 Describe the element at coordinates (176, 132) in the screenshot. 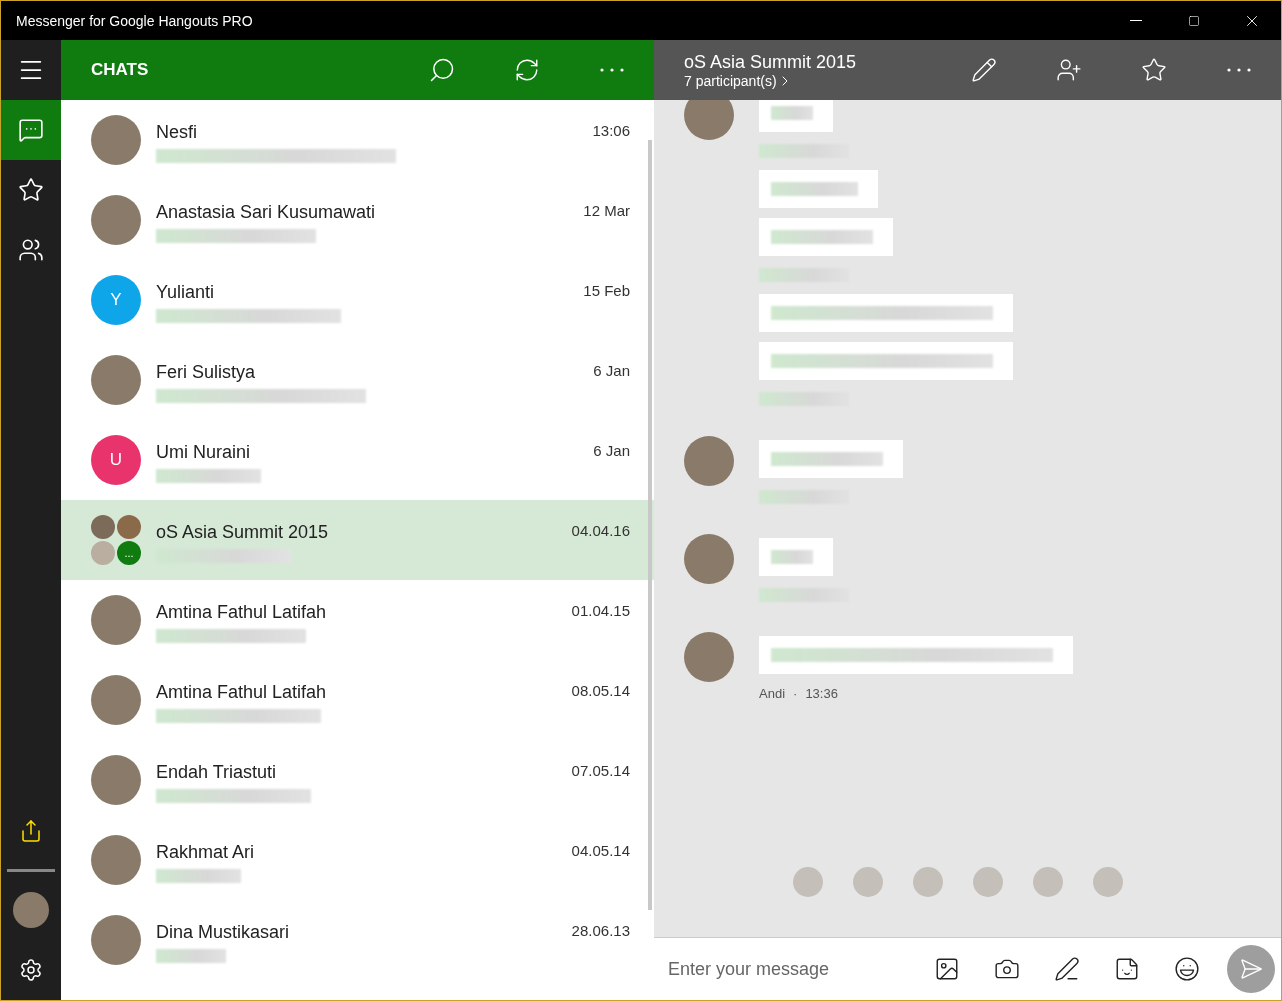

I see `contact-name: Nesfi` at that location.